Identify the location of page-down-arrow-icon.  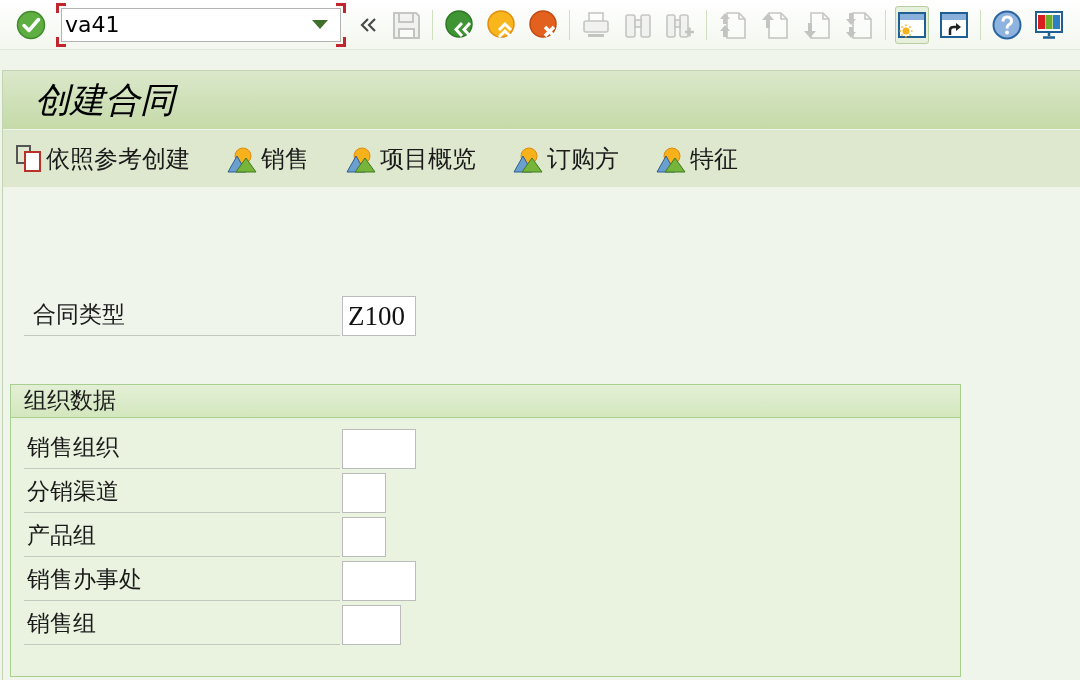
(817, 24).